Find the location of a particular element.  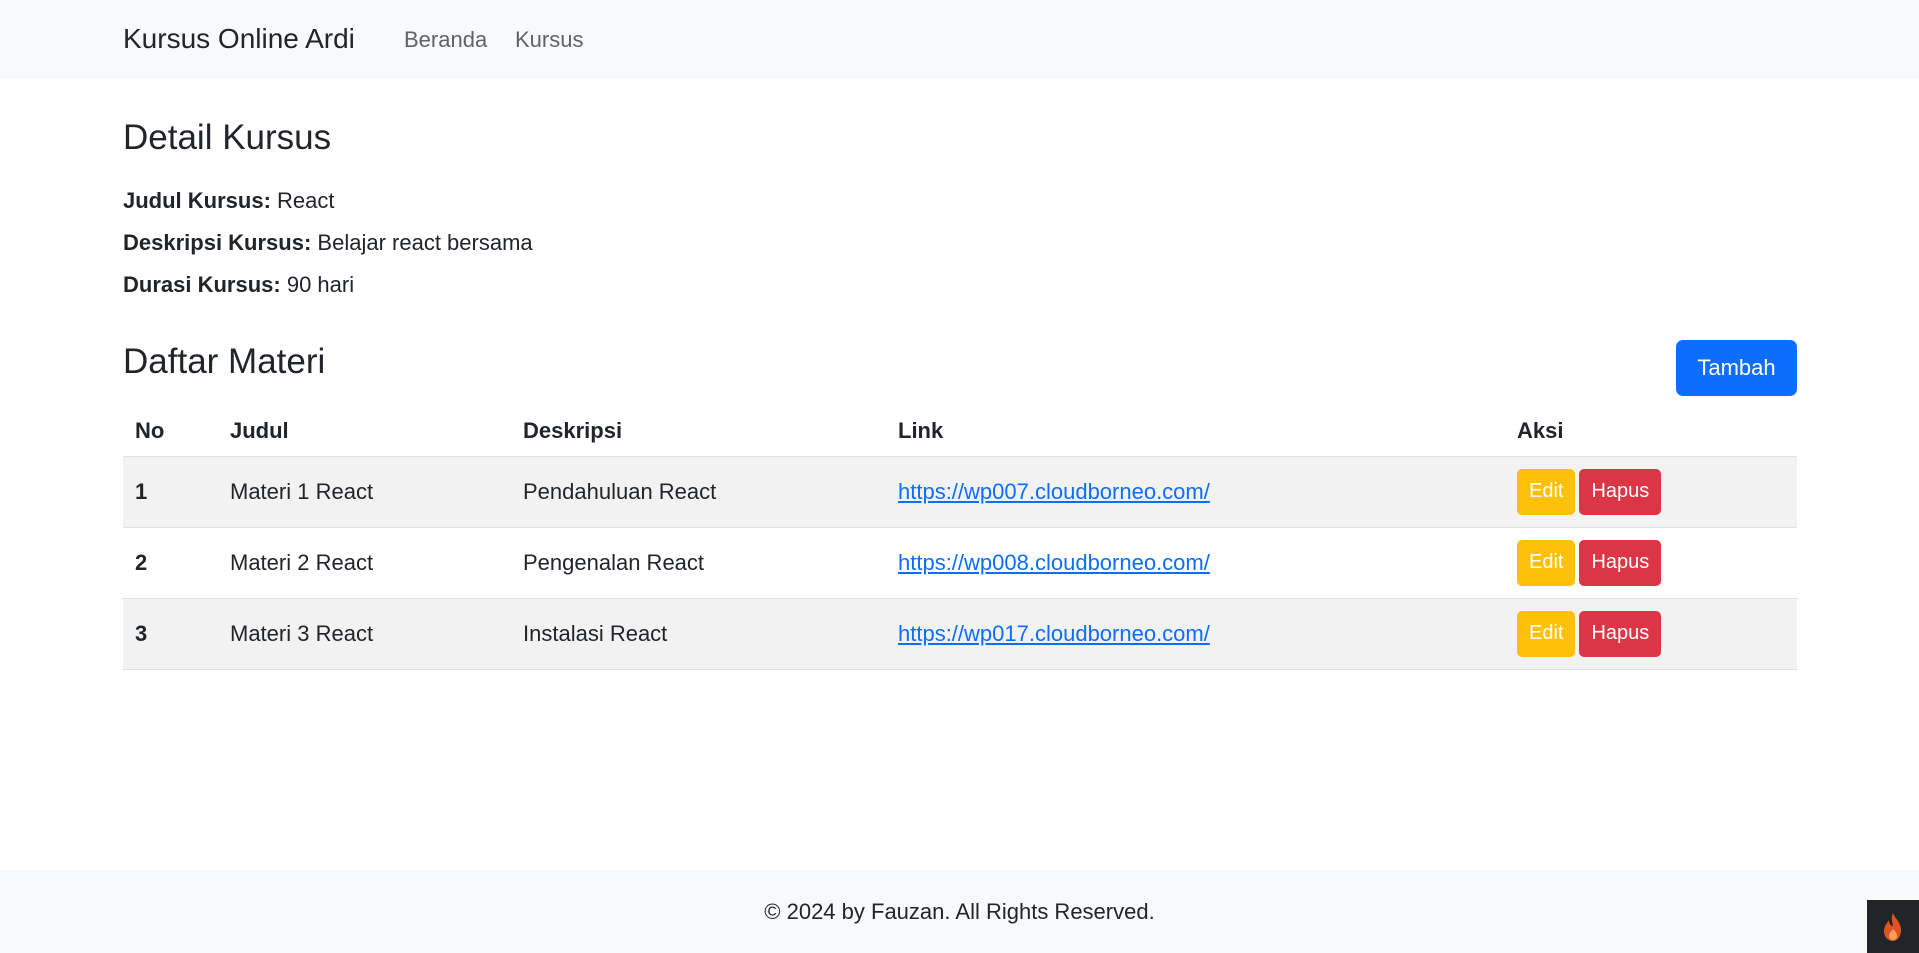

cell-judul: Materi 3 React is located at coordinates (364, 634).